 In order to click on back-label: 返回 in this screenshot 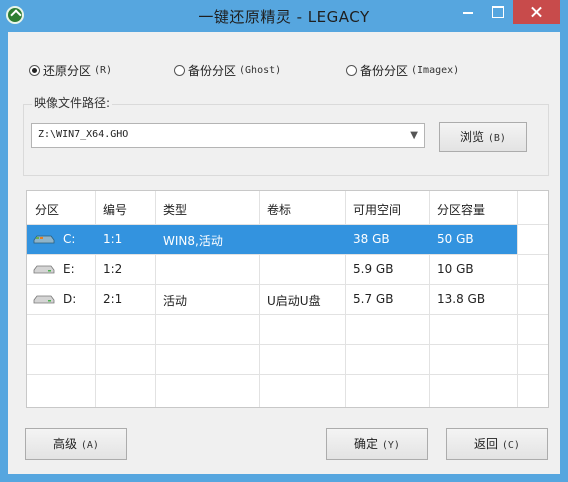, I will do `click(486, 444)`.